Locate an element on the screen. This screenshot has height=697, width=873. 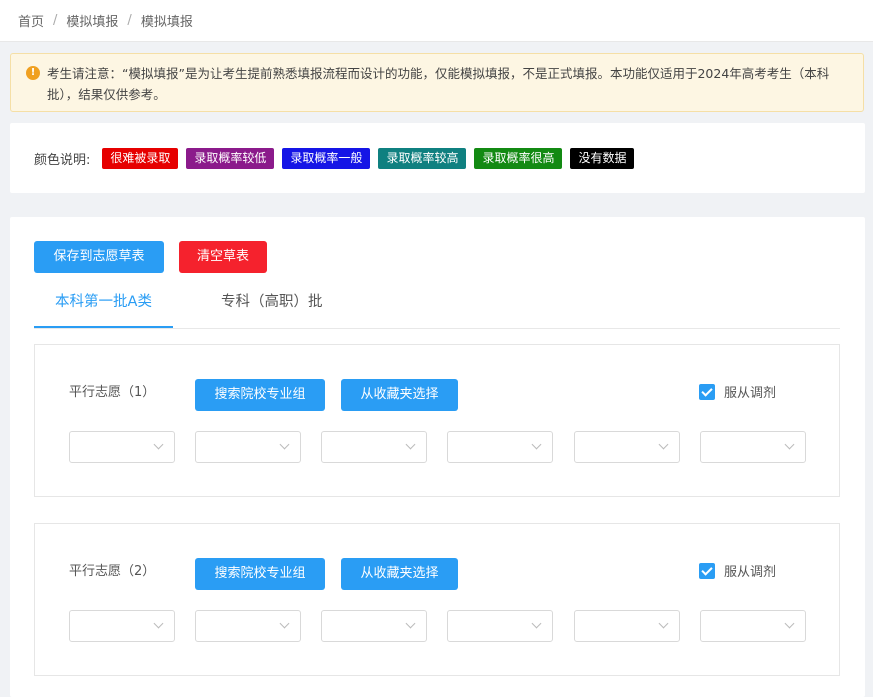
breadcrumb-home: 首页 is located at coordinates (31, 20).